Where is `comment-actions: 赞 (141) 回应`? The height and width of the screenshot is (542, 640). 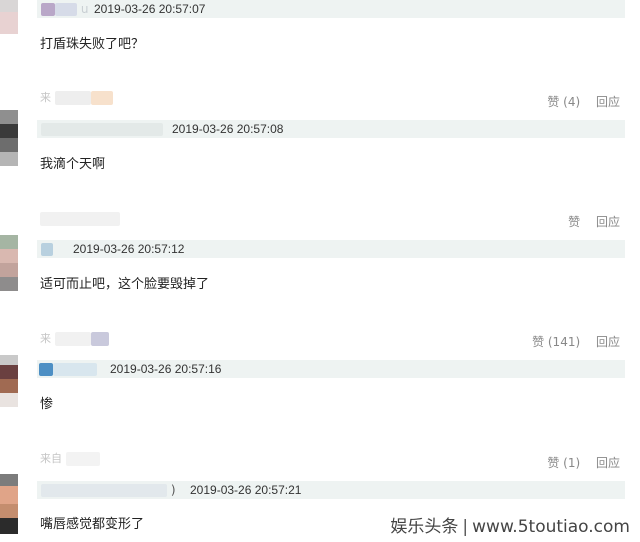
comment-actions: 赞 (141) 回应 is located at coordinates (570, 342).